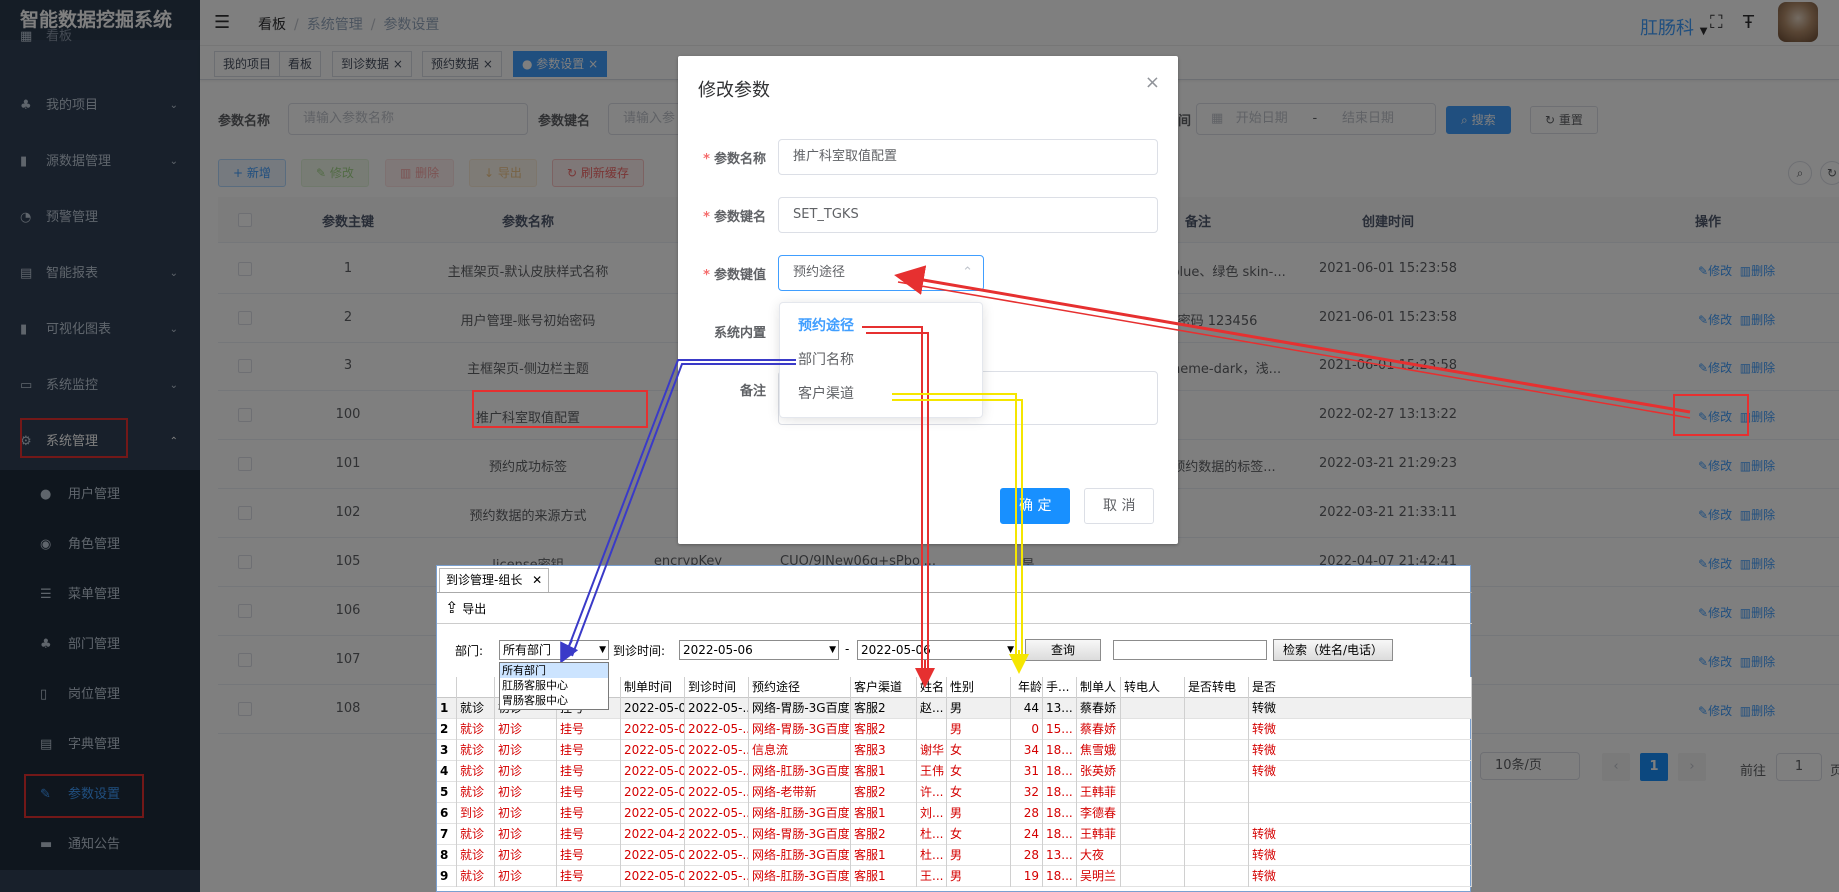 The image size is (1839, 892). Describe the element at coordinates (1099, 855) in the screenshot. I see `grid-cell: 大夜` at that location.